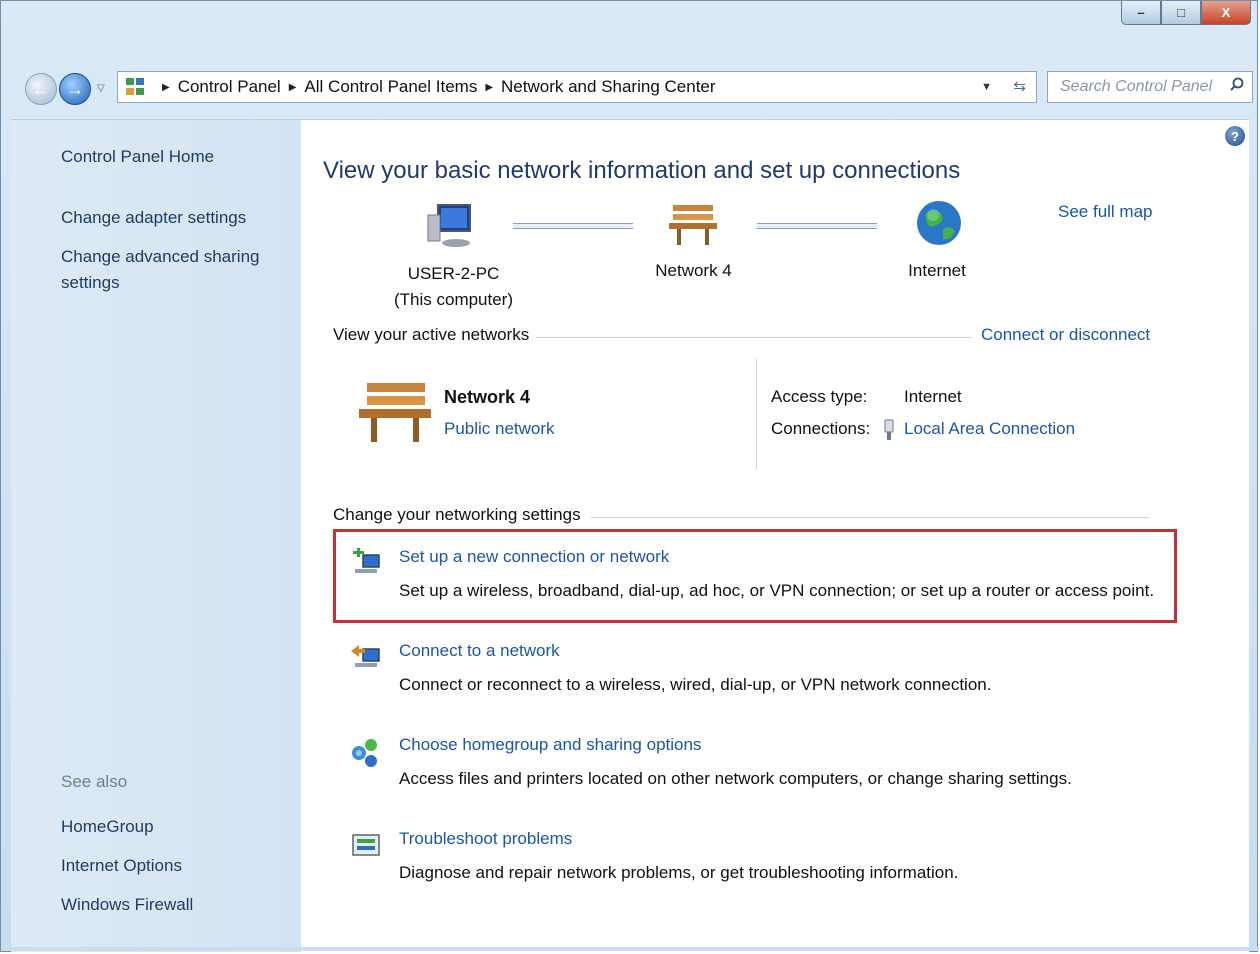 The width and height of the screenshot is (1260, 954). Describe the element at coordinates (1019, 86) in the screenshot. I see `refresh-icon: ⇆` at that location.